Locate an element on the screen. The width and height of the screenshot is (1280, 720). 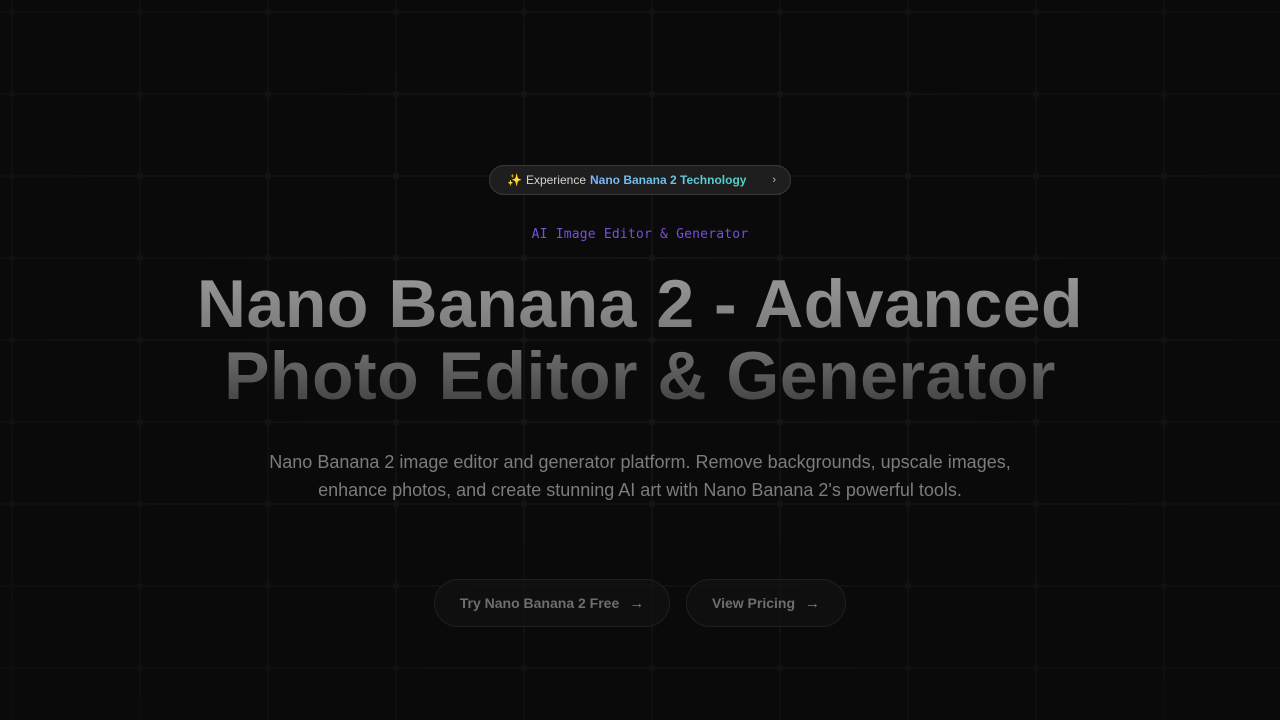
view-pricing-button: View Pricing → is located at coordinates (766, 603).